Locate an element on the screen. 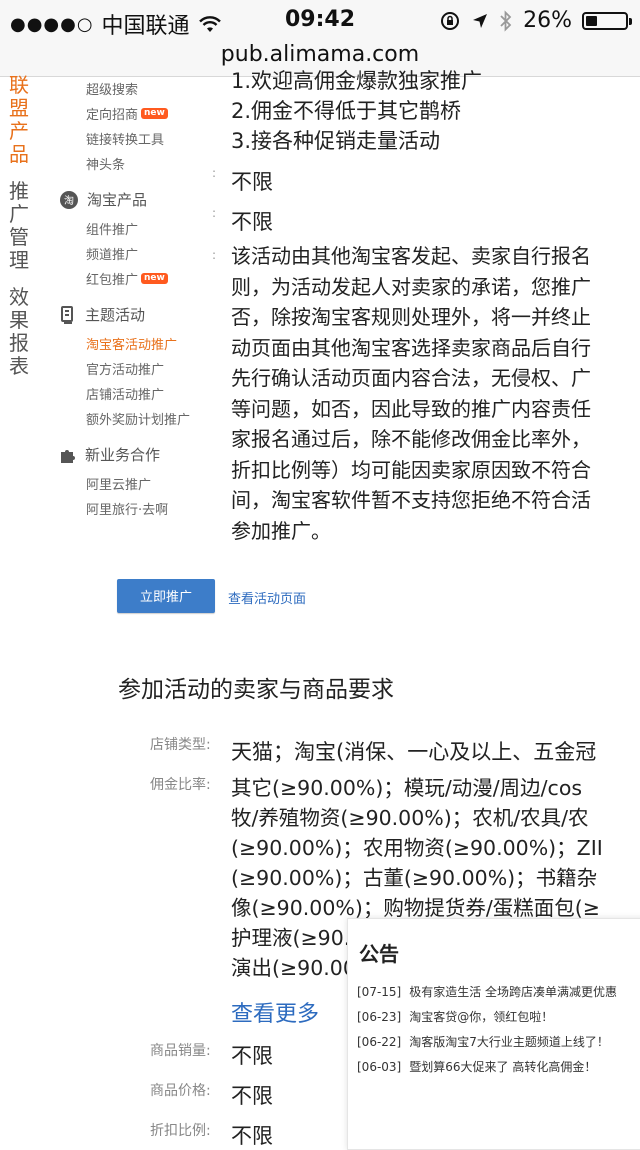 This screenshot has width=640, height=1150. location-arrow-icon is located at coordinates (480, 20).